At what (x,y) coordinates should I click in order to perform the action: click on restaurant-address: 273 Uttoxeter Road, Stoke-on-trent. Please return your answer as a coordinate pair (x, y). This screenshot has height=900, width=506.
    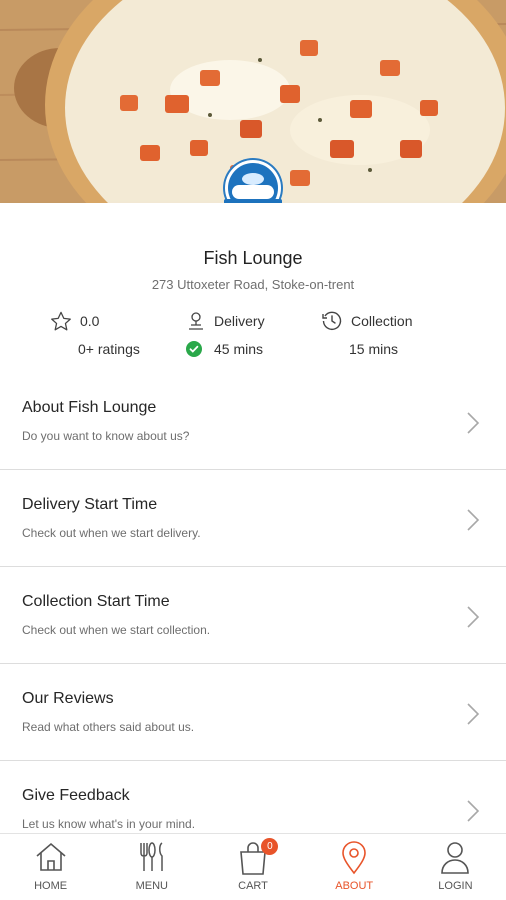
    Looking at the image, I should click on (253, 284).